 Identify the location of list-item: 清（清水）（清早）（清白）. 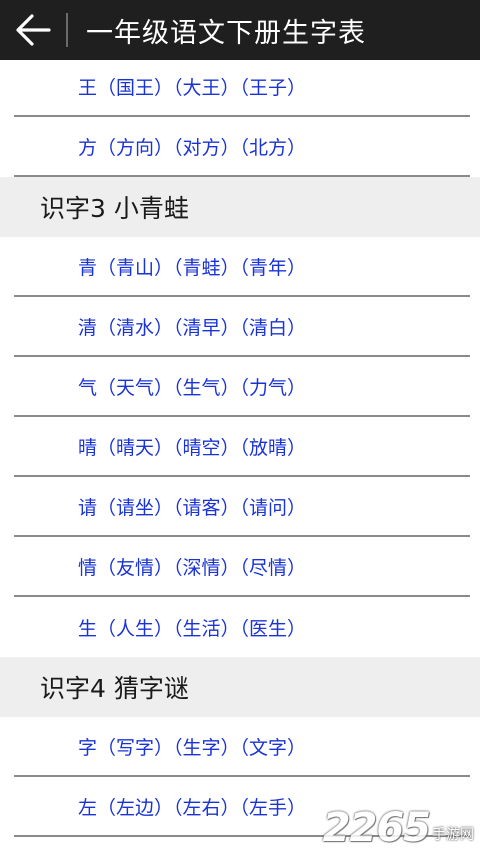
(242, 327).